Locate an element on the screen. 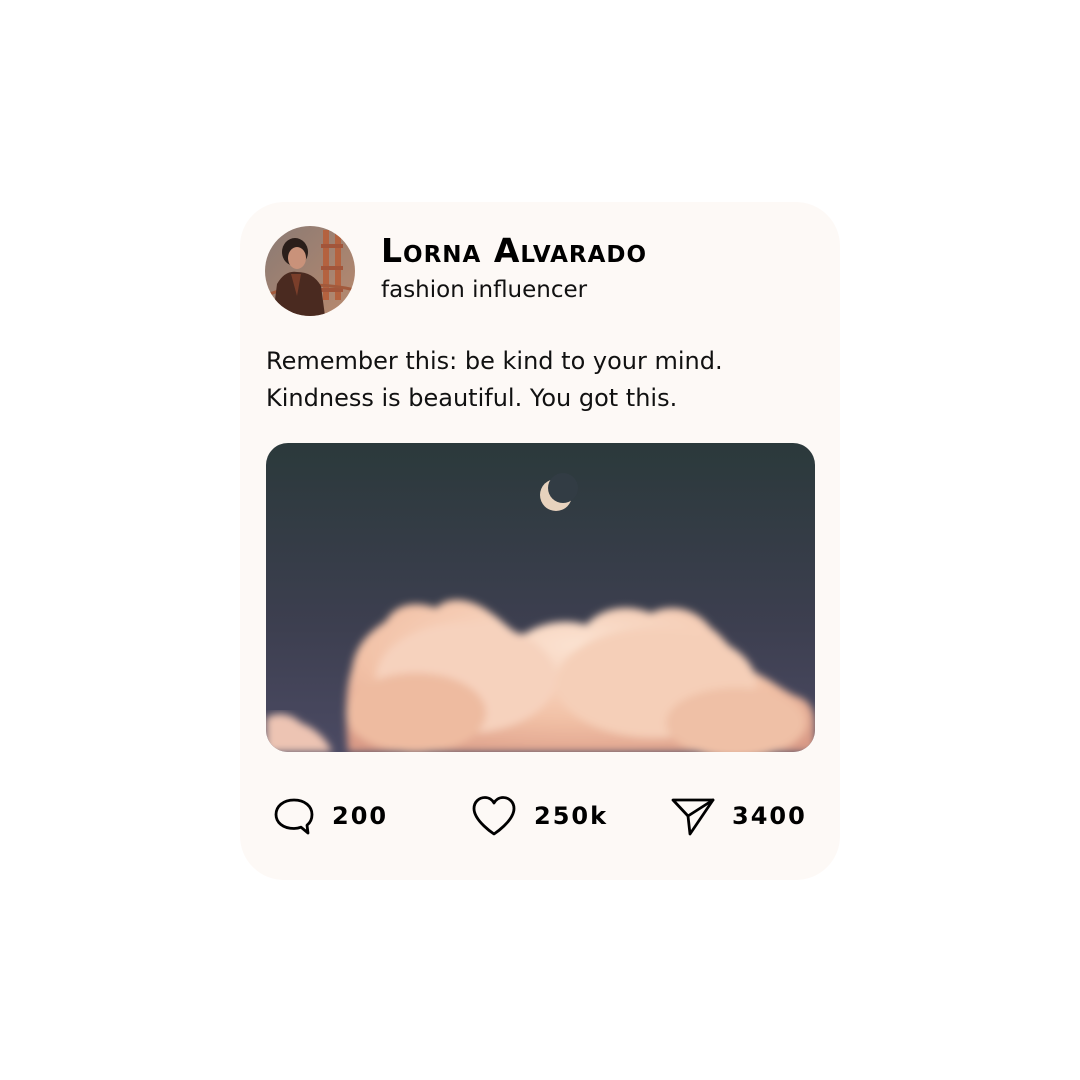 This screenshot has height=1080, width=1080. post-image is located at coordinates (540, 597).